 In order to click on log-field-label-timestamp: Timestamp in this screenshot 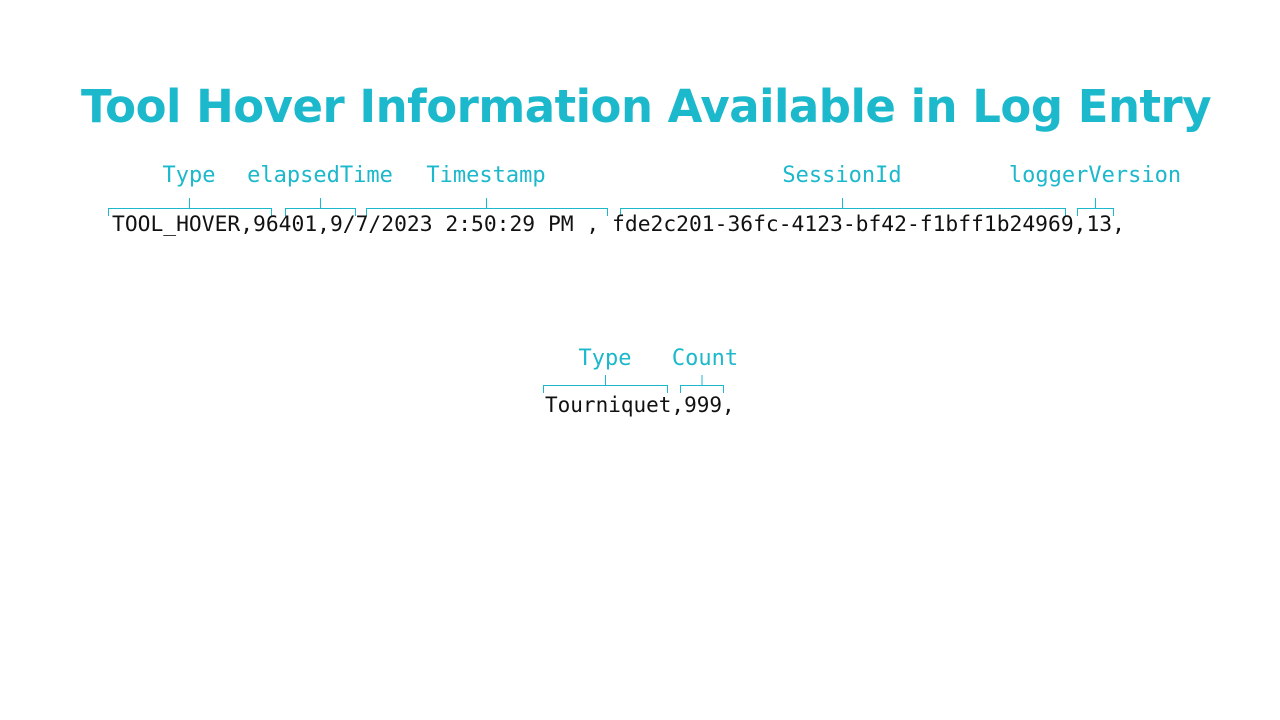, I will do `click(486, 175)`.